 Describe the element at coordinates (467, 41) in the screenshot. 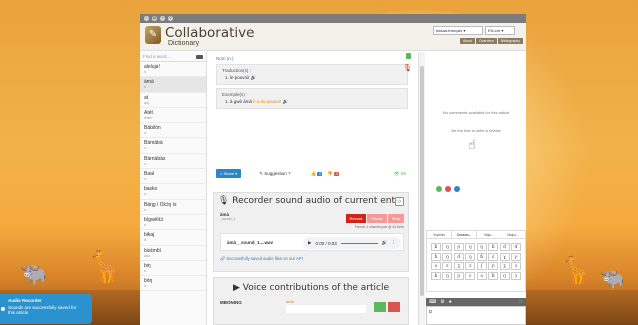

I see `about-link: About` at that location.